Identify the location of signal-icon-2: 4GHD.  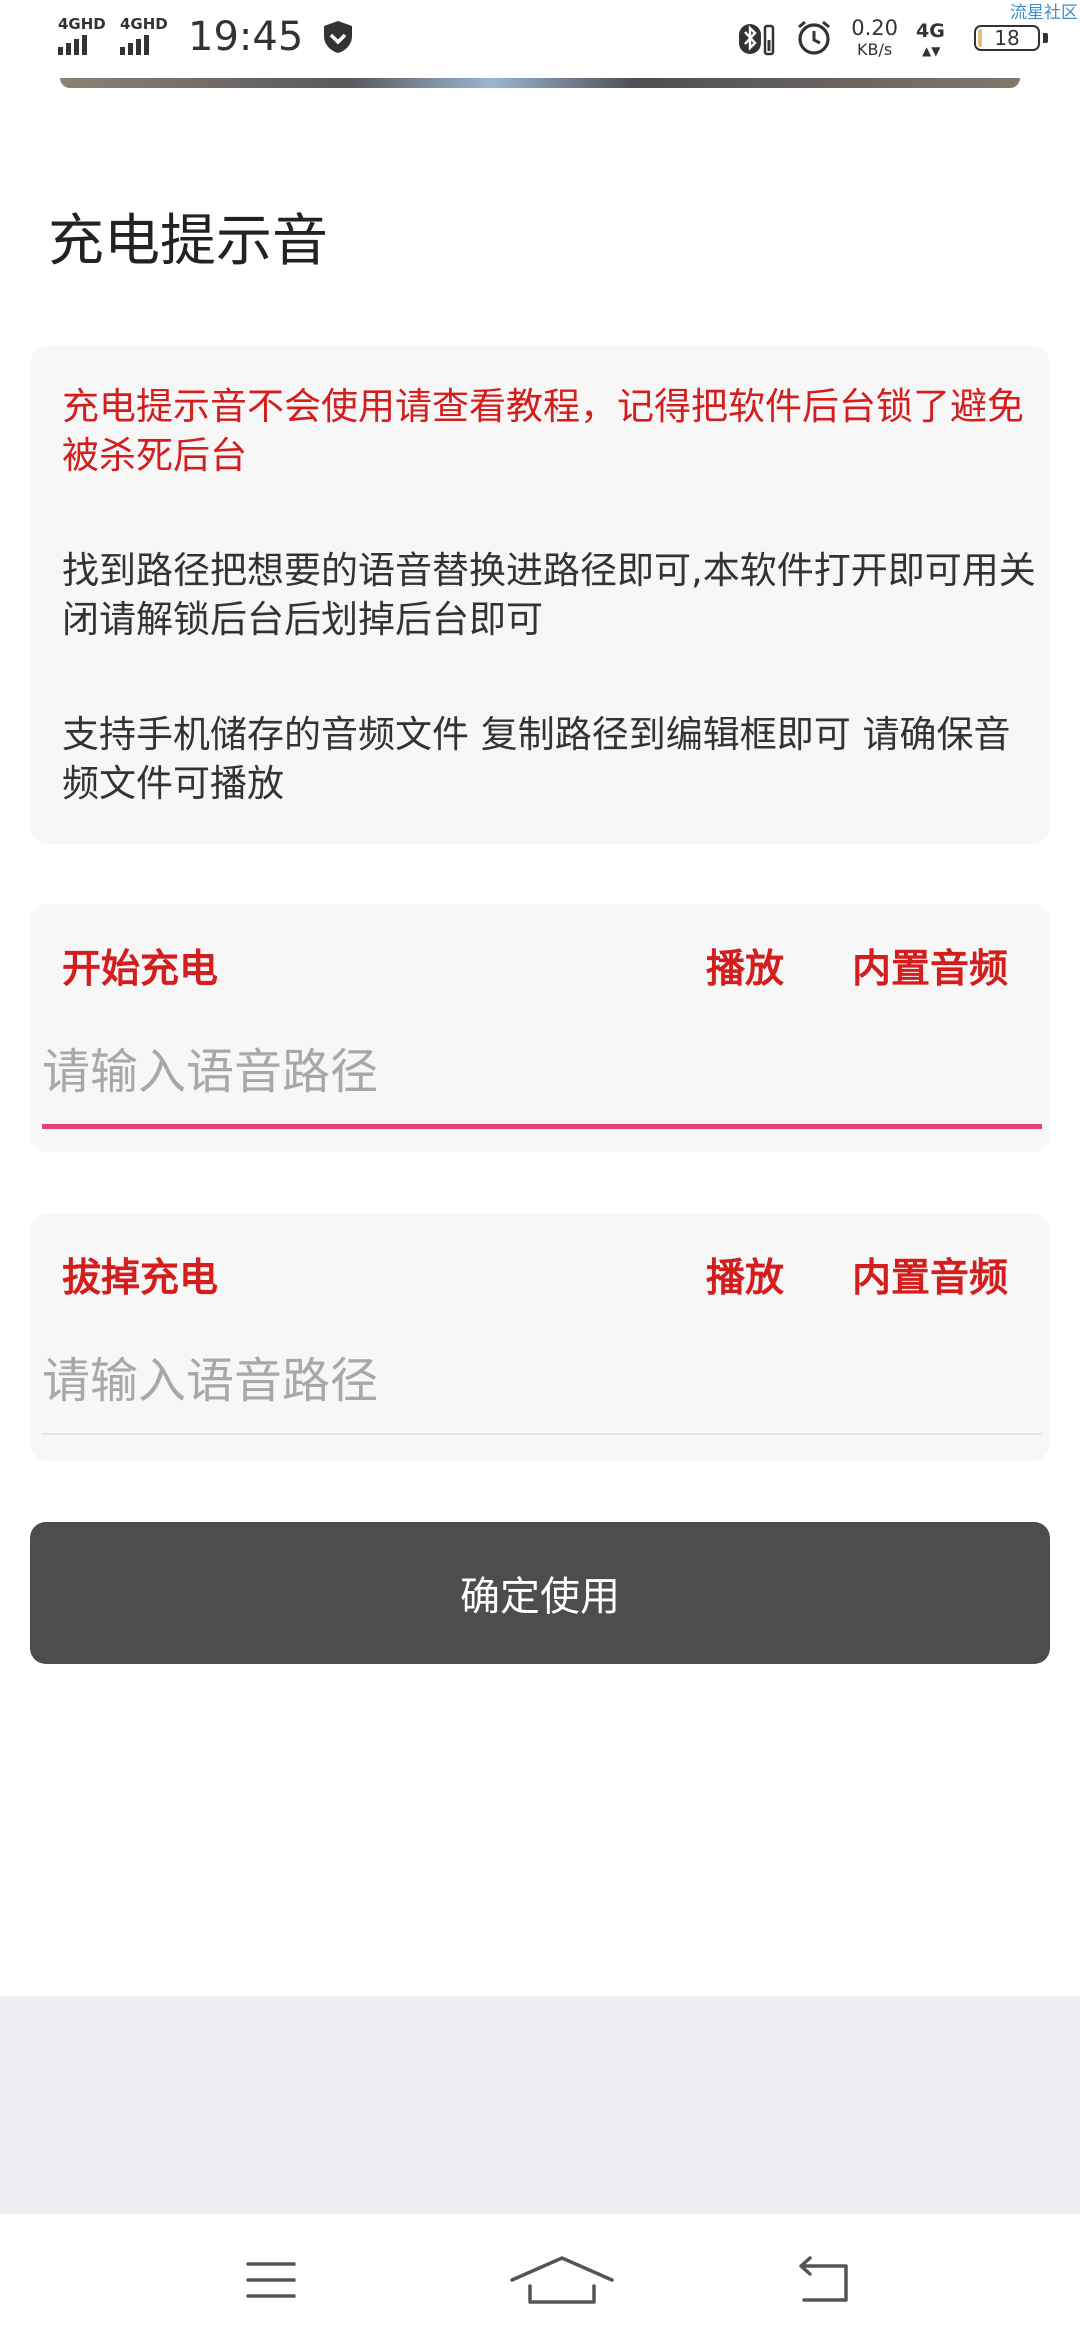
(144, 37).